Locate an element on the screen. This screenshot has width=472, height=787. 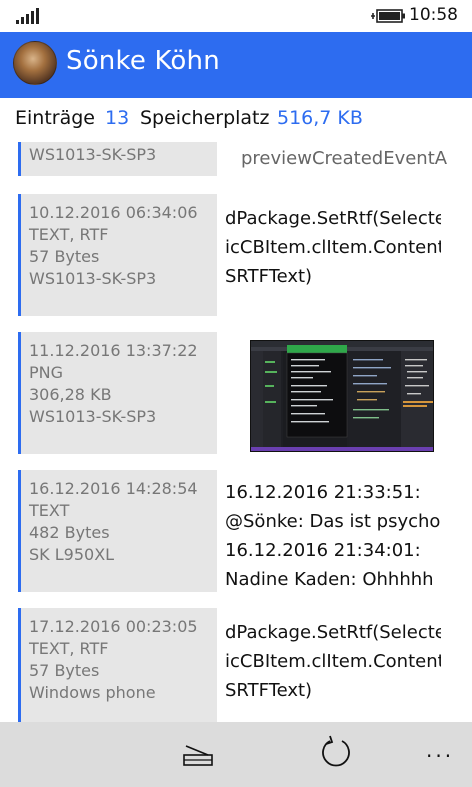
refresh-button is located at coordinates (336, 754).